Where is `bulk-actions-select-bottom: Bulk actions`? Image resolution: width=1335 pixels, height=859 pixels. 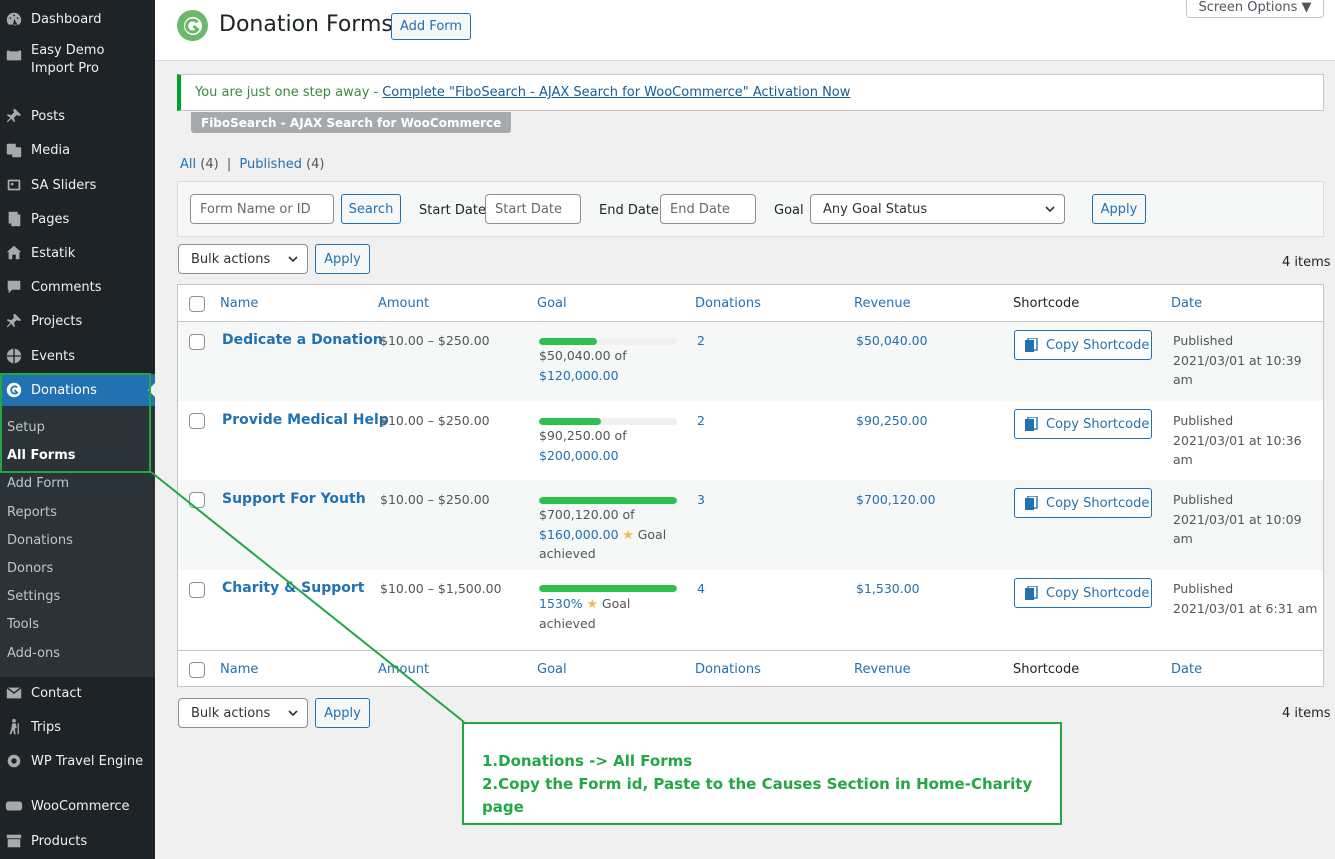 bulk-actions-select-bottom: Bulk actions is located at coordinates (243, 713).